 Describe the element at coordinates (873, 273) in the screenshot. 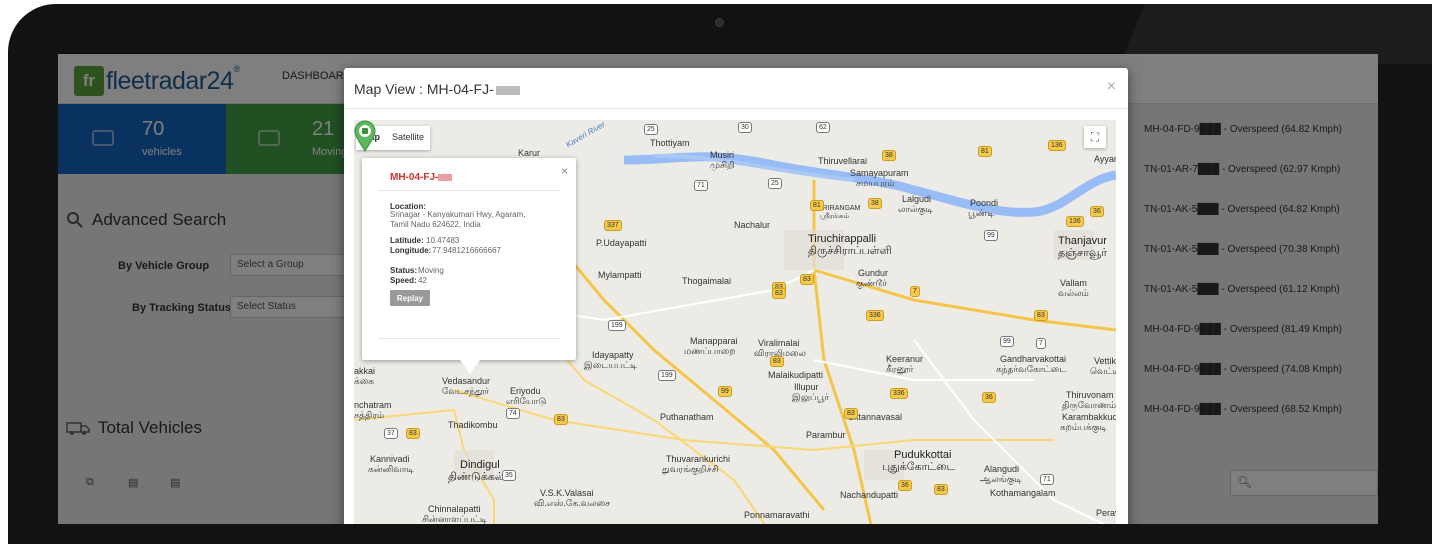

I see `map-label: Gundur` at that location.